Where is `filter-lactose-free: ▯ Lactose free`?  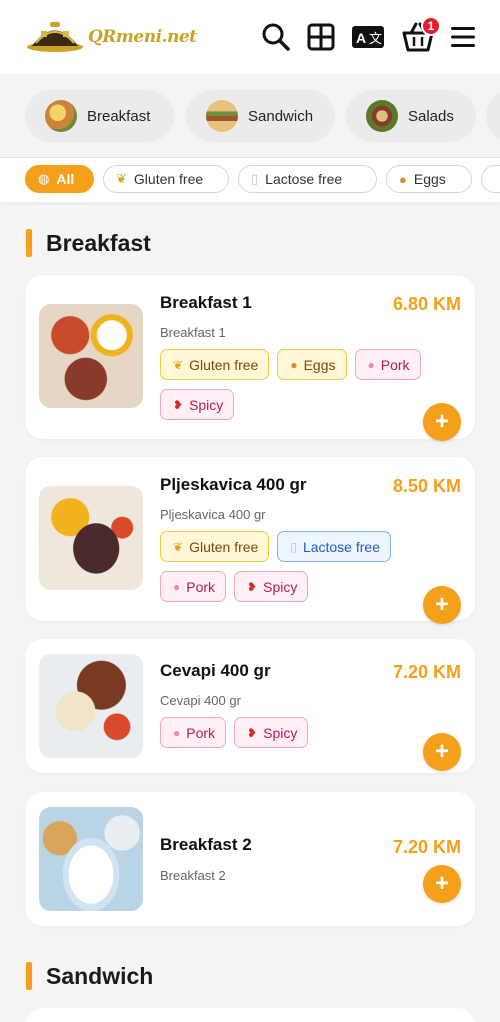 filter-lactose-free: ▯ Lactose free is located at coordinates (307, 179).